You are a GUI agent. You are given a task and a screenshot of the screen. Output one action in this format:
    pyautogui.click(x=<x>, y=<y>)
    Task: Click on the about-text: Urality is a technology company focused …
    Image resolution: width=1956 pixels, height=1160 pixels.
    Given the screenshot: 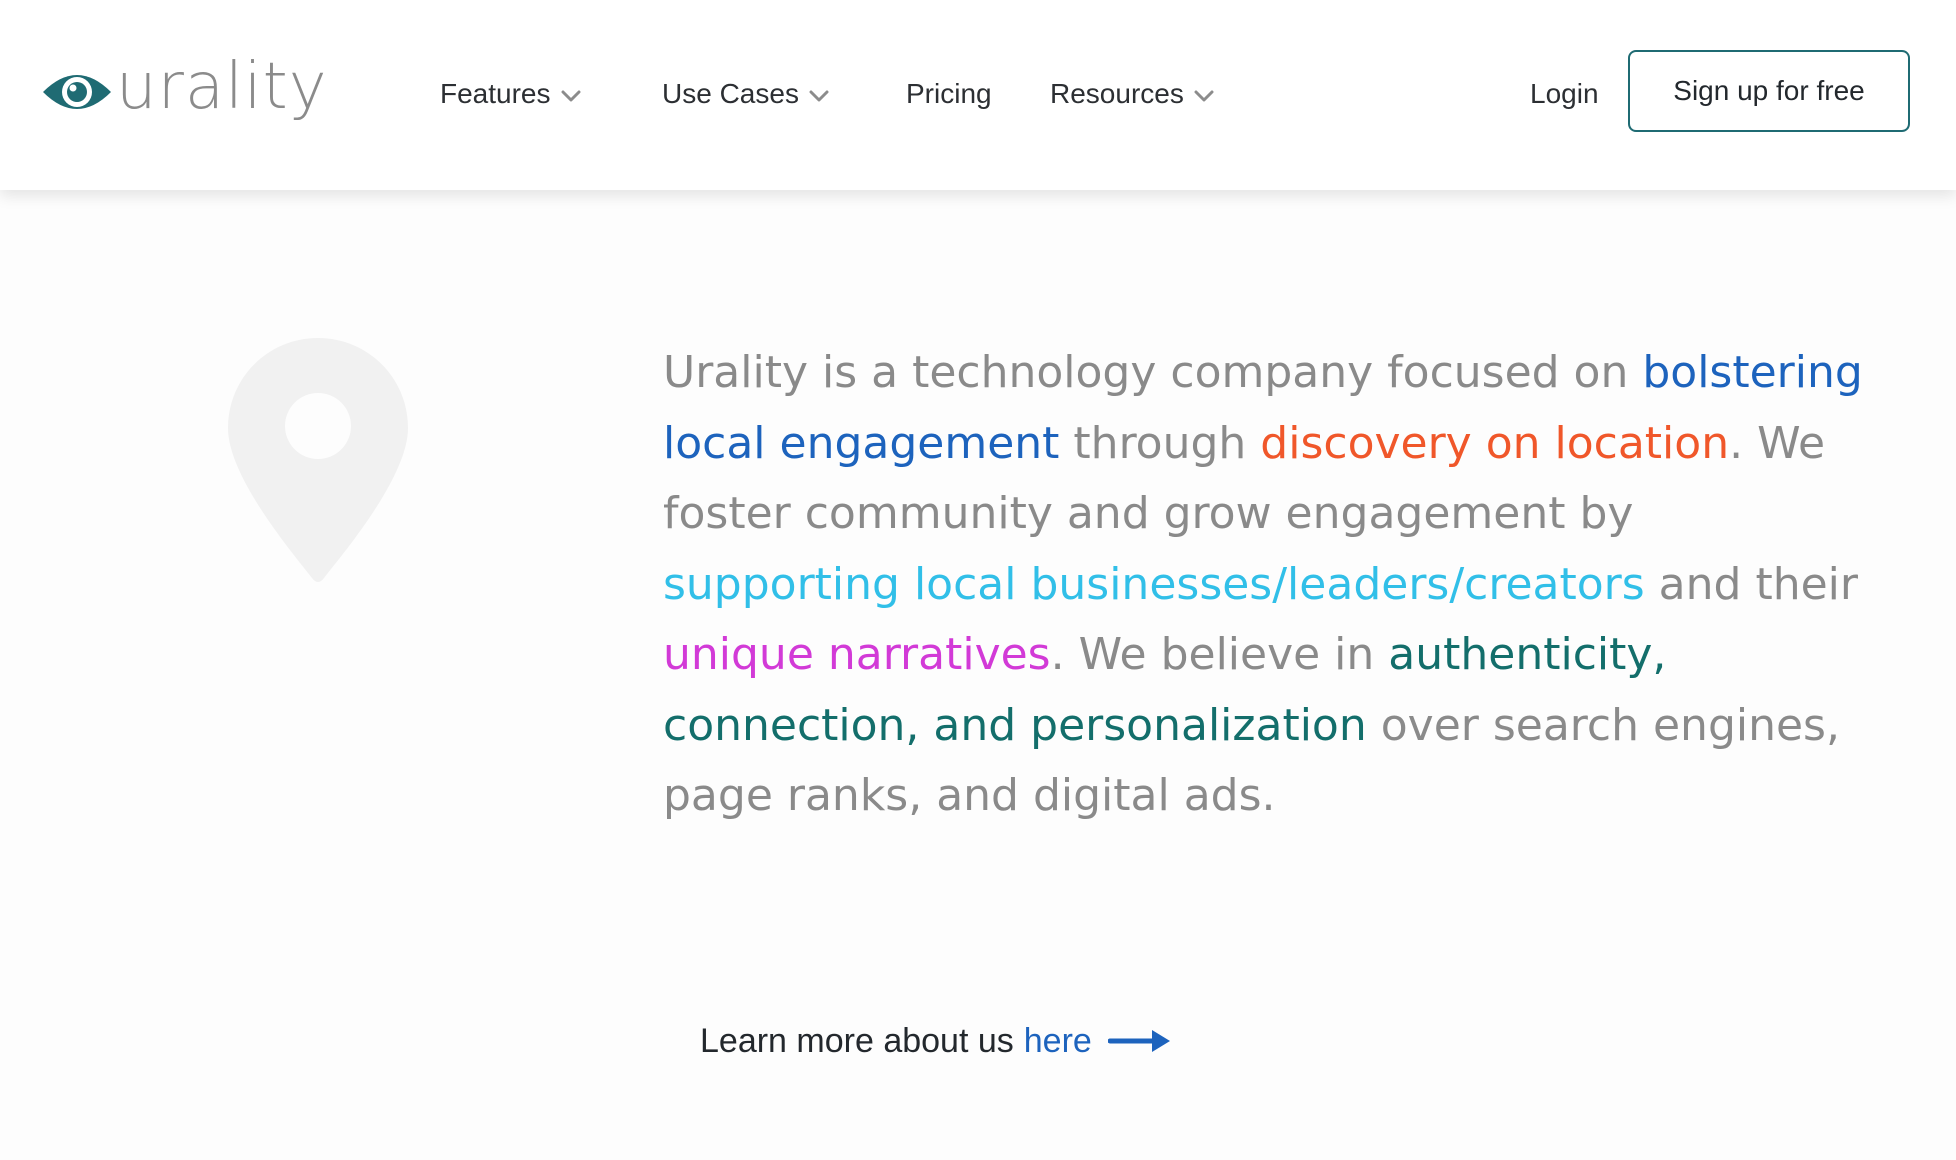 What is the action you would take?
    pyautogui.click(x=1153, y=372)
    